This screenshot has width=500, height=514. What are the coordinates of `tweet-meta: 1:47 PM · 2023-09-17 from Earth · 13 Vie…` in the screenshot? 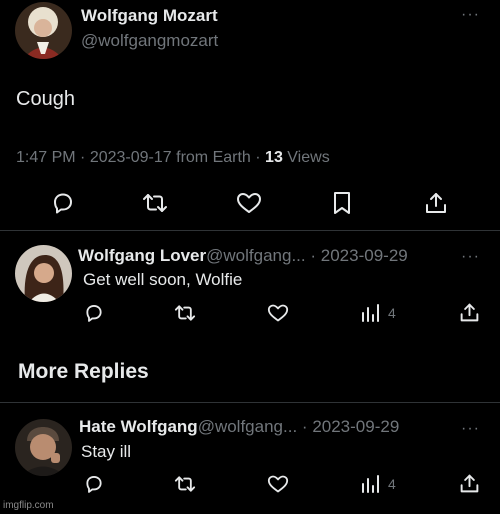 It's located at (173, 158).